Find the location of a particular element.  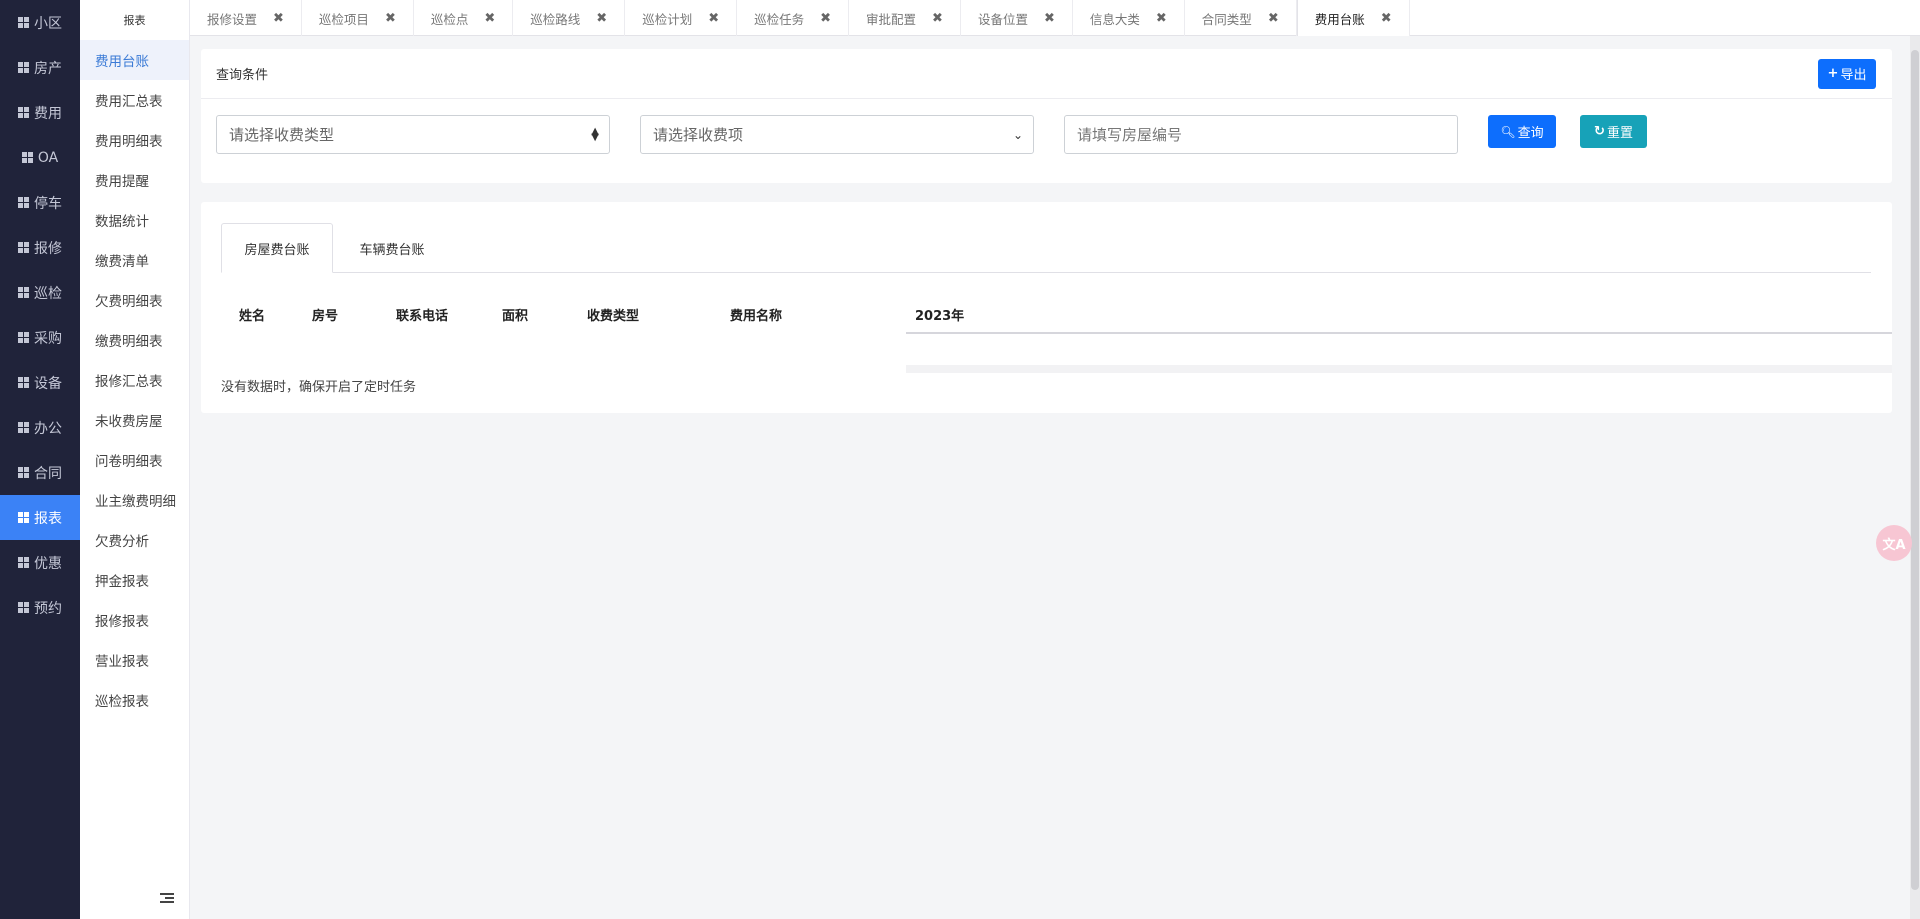

tab-label: 巡检任务 is located at coordinates (779, 19).